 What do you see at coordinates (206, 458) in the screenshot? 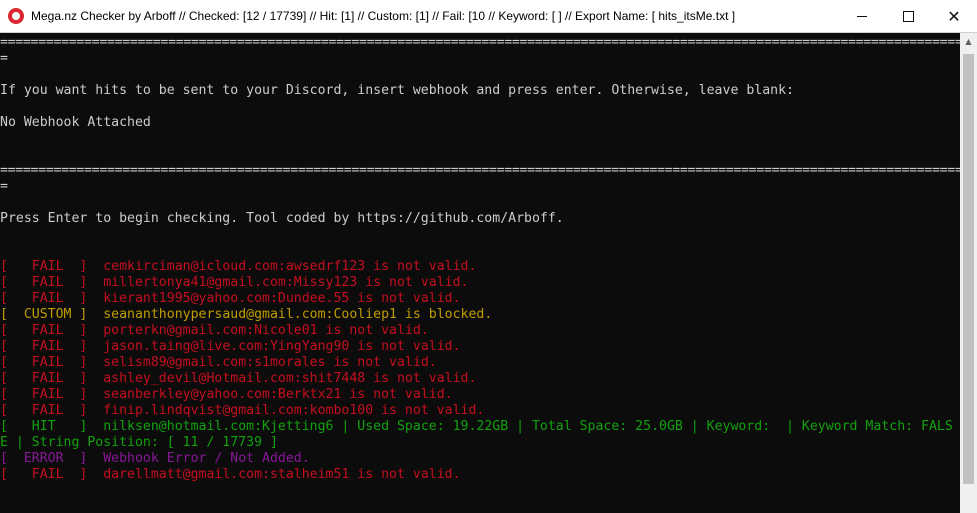
I see `log-message: Webhook Error / Not Added.` at bounding box center [206, 458].